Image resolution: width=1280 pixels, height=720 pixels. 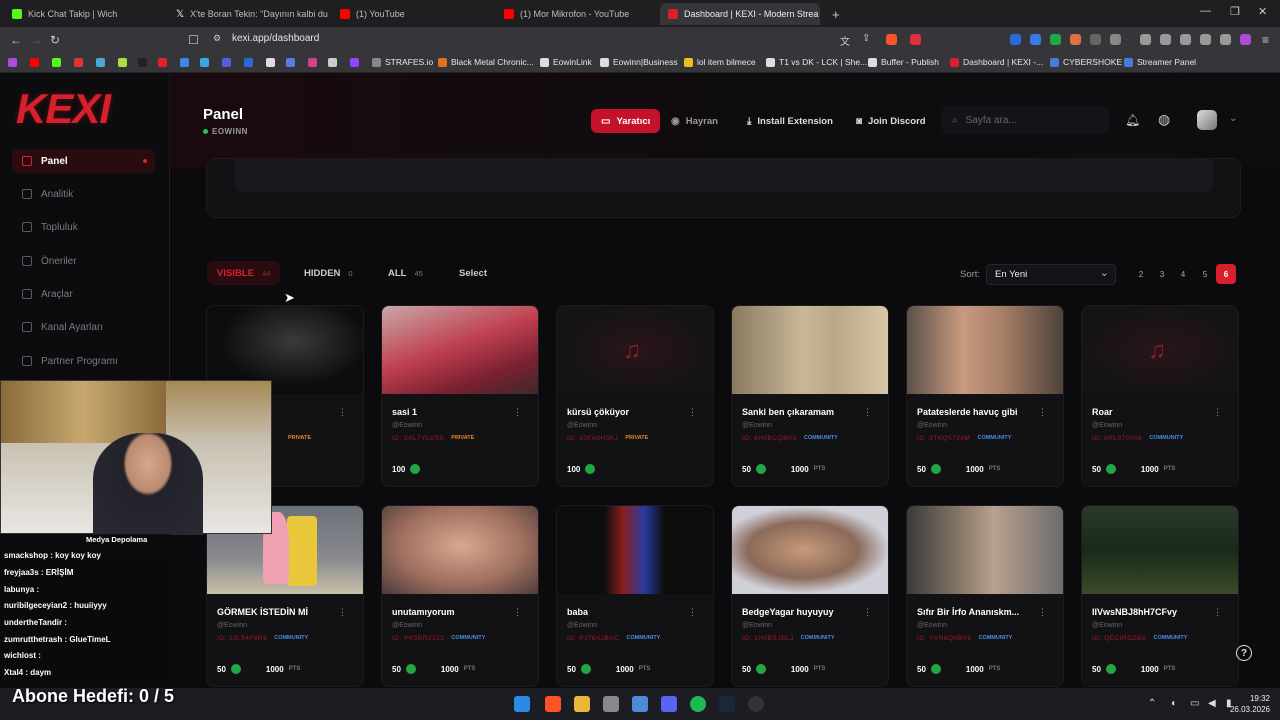 I want to click on kick-icon, so click(x=56, y=62).